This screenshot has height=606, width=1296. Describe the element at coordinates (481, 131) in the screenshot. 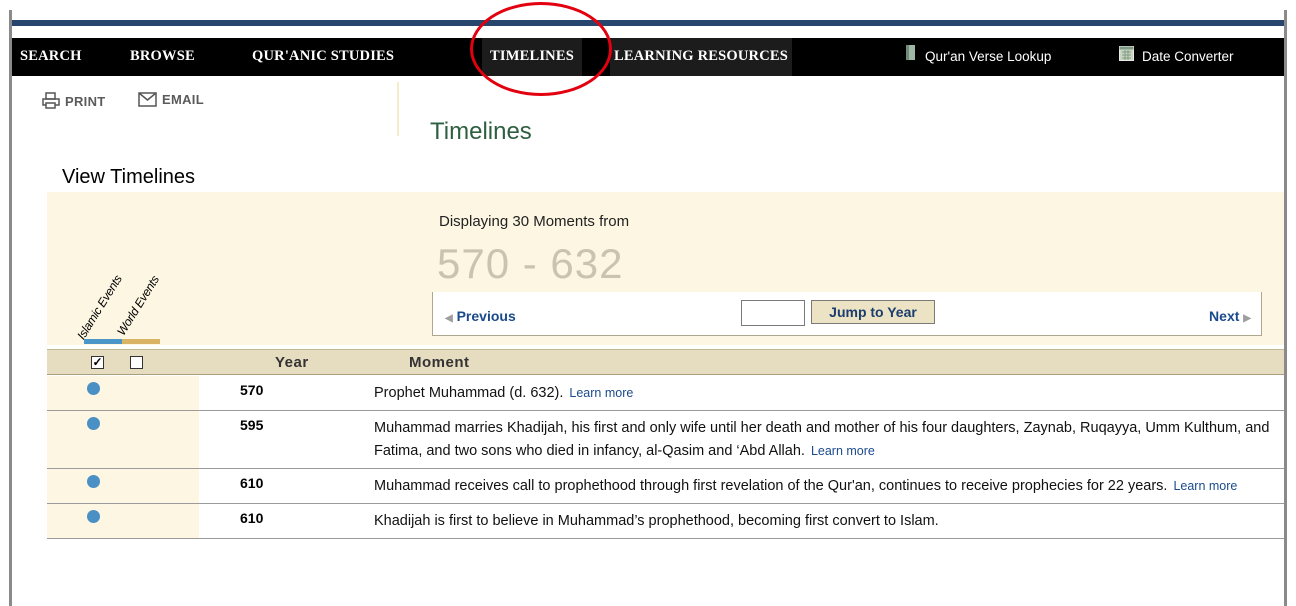

I see `page-title: Timelines` at that location.